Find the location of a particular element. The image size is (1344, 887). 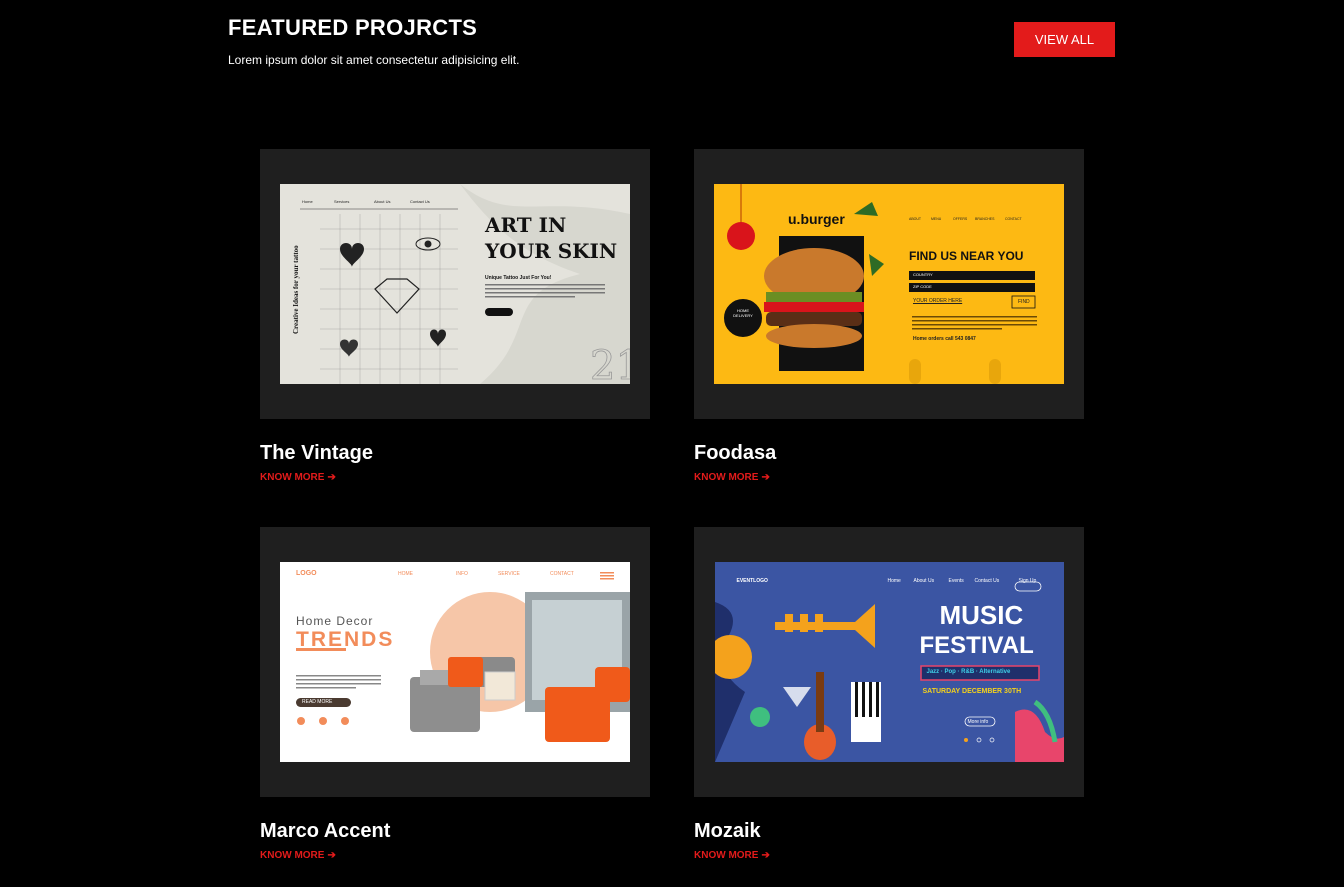

svg-text: ART IN is located at coordinates (525, 225).